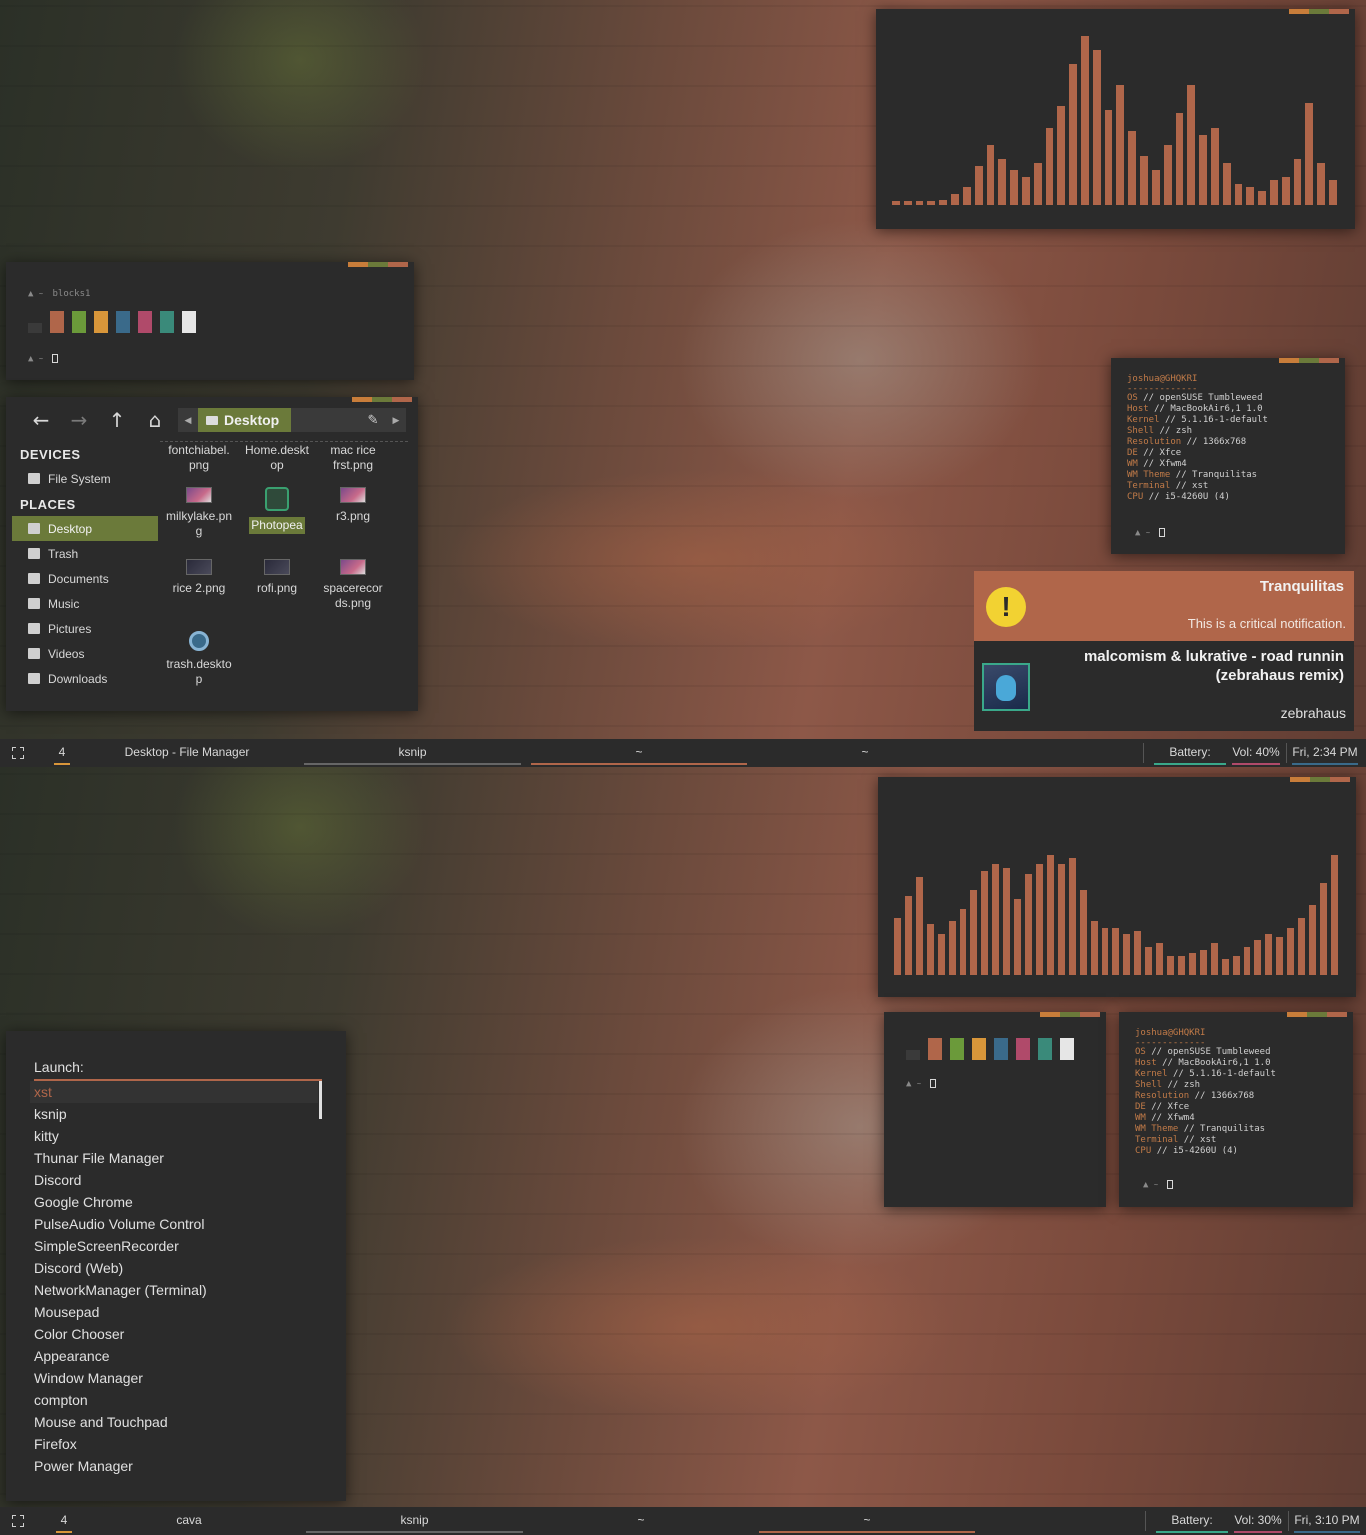 This screenshot has height=1535, width=1366. Describe the element at coordinates (174, 1312) in the screenshot. I see `launcher-item: Mousepad` at that location.